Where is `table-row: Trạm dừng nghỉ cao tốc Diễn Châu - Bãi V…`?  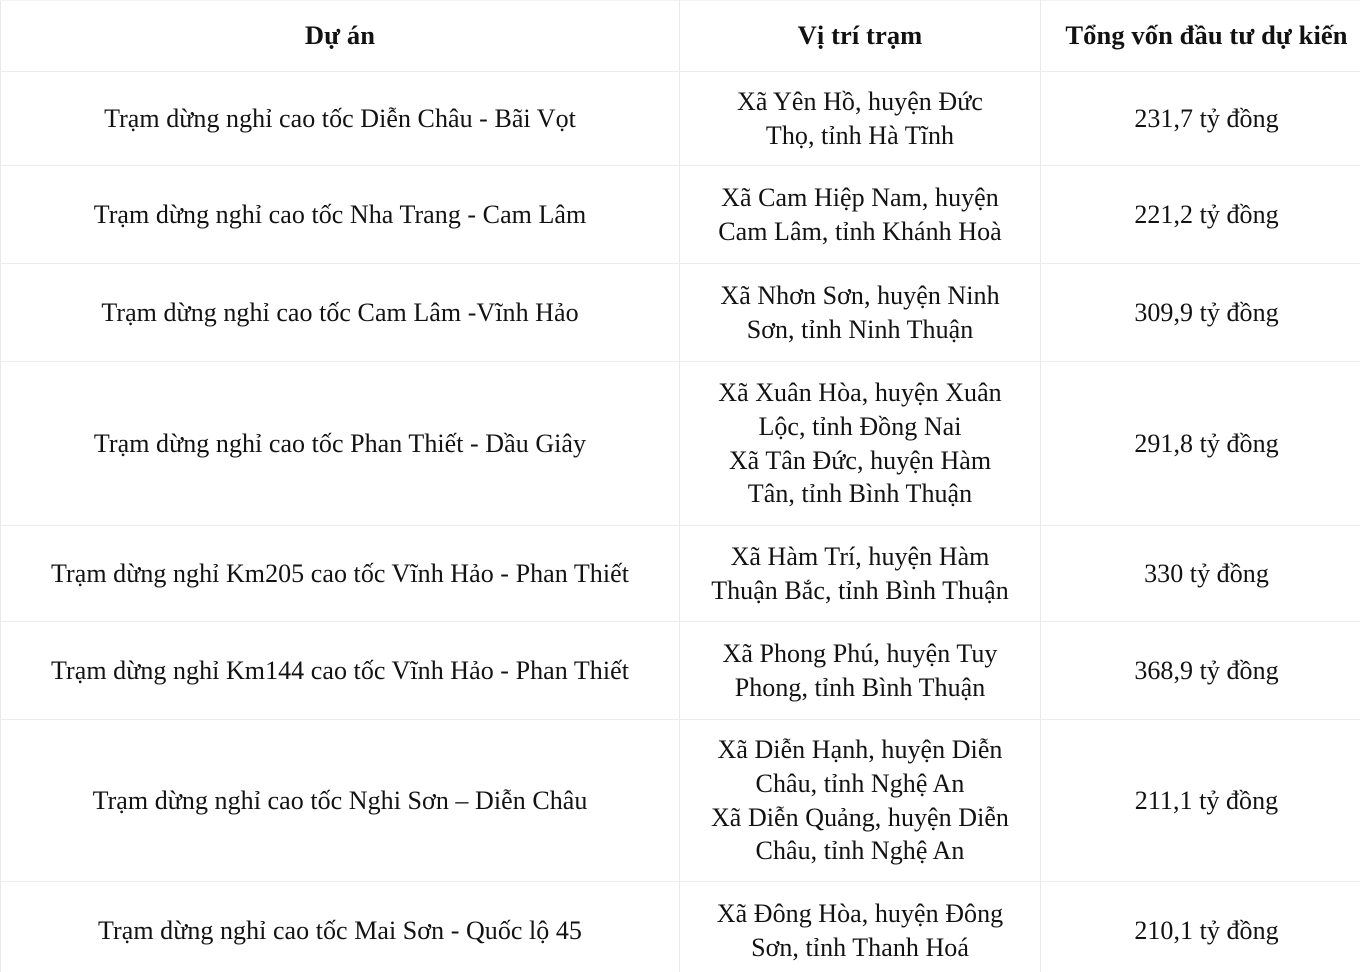
table-row: Trạm dừng nghỉ cao tốc Diễn Châu - Bãi V… is located at coordinates (680, 118).